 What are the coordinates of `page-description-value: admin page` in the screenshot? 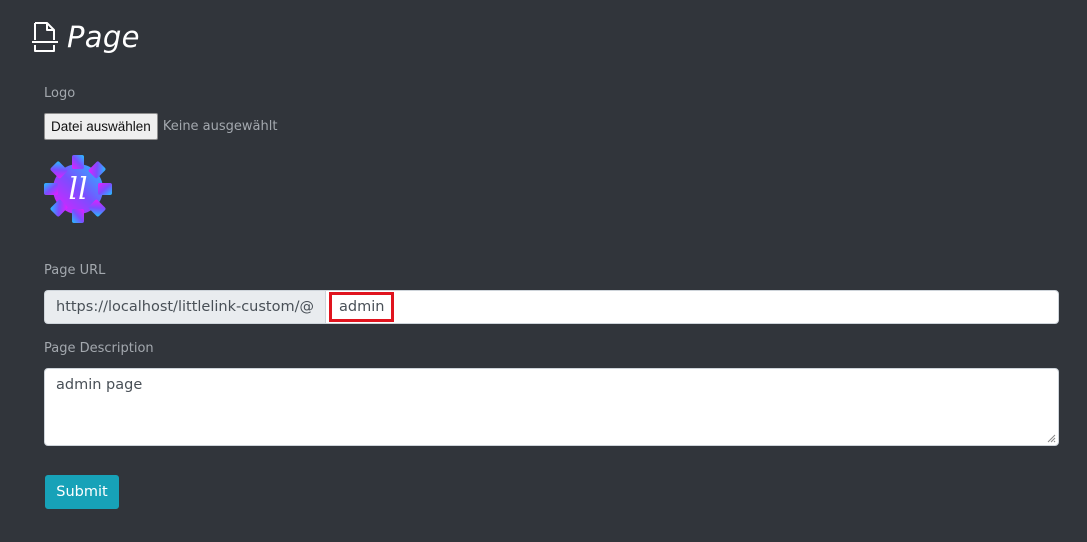 It's located at (99, 385).